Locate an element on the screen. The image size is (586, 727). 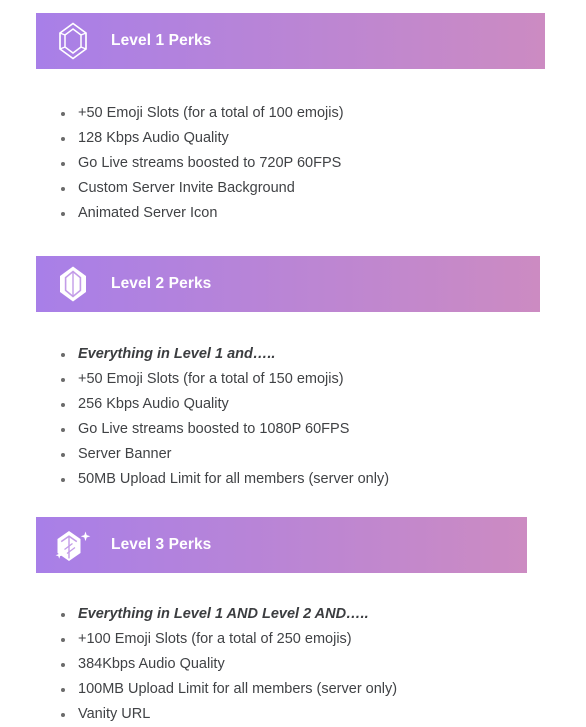
level-2-title: Level 2 Perks is located at coordinates (161, 283).